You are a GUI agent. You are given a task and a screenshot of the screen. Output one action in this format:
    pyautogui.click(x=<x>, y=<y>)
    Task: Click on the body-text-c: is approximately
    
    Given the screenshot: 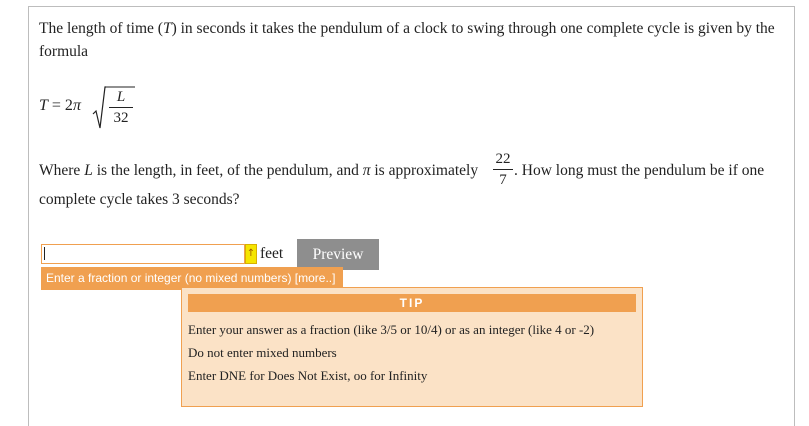 What is the action you would take?
    pyautogui.click(x=424, y=170)
    